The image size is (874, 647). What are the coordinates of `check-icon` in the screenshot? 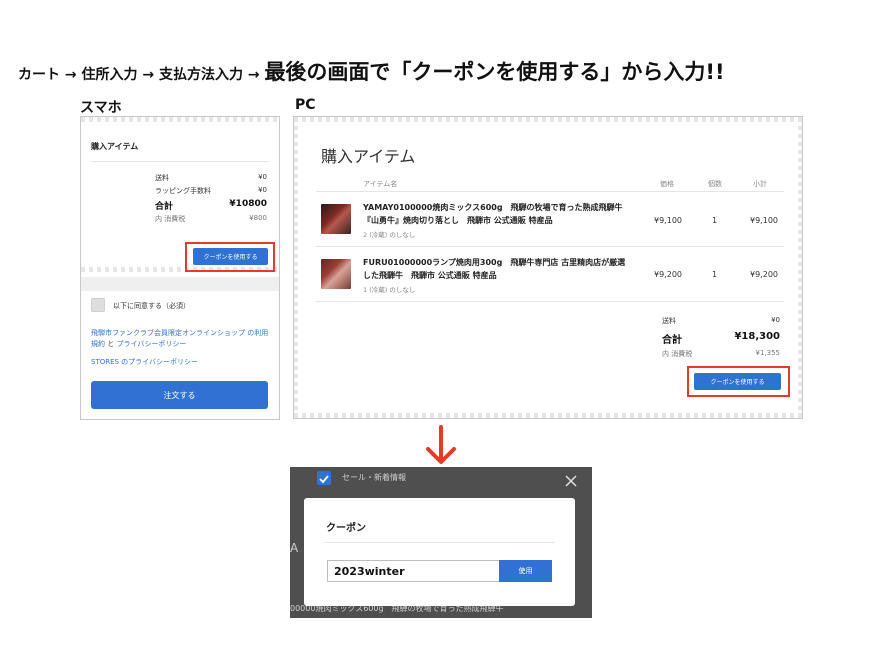 It's located at (324, 479).